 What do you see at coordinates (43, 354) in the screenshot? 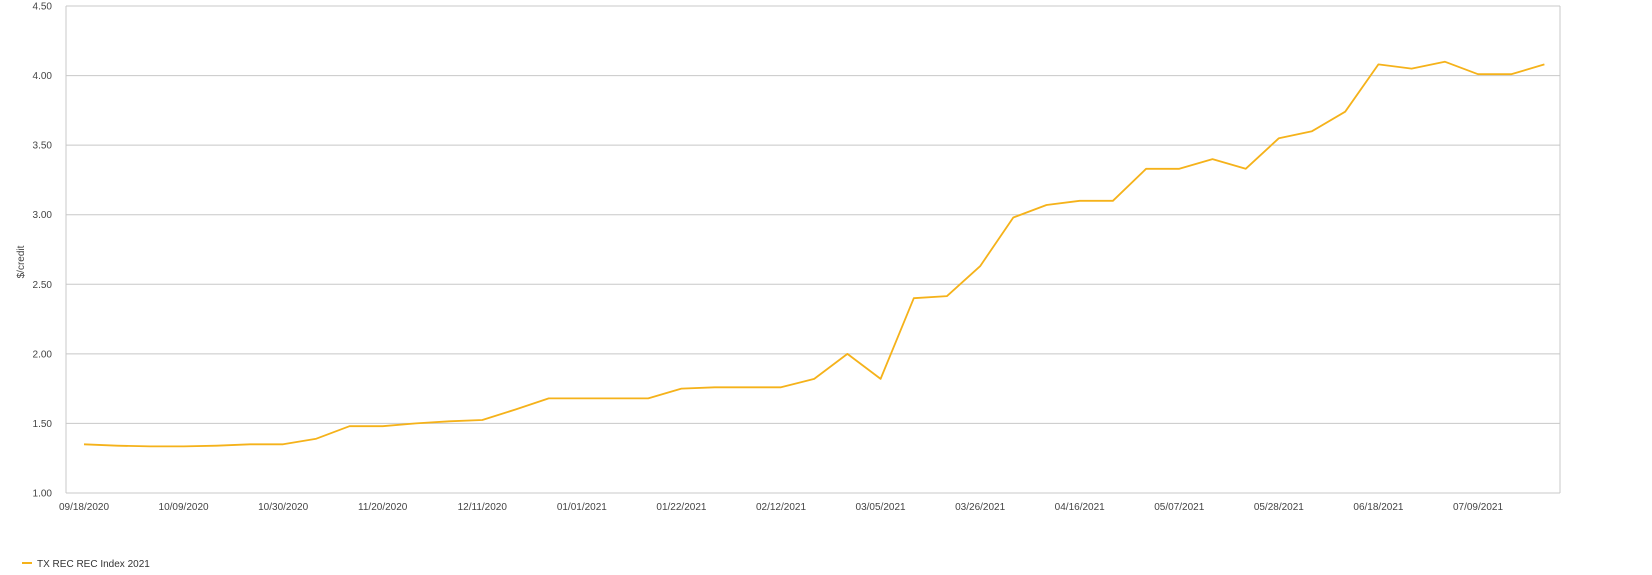
I see `y-tick-label: 2.00` at bounding box center [43, 354].